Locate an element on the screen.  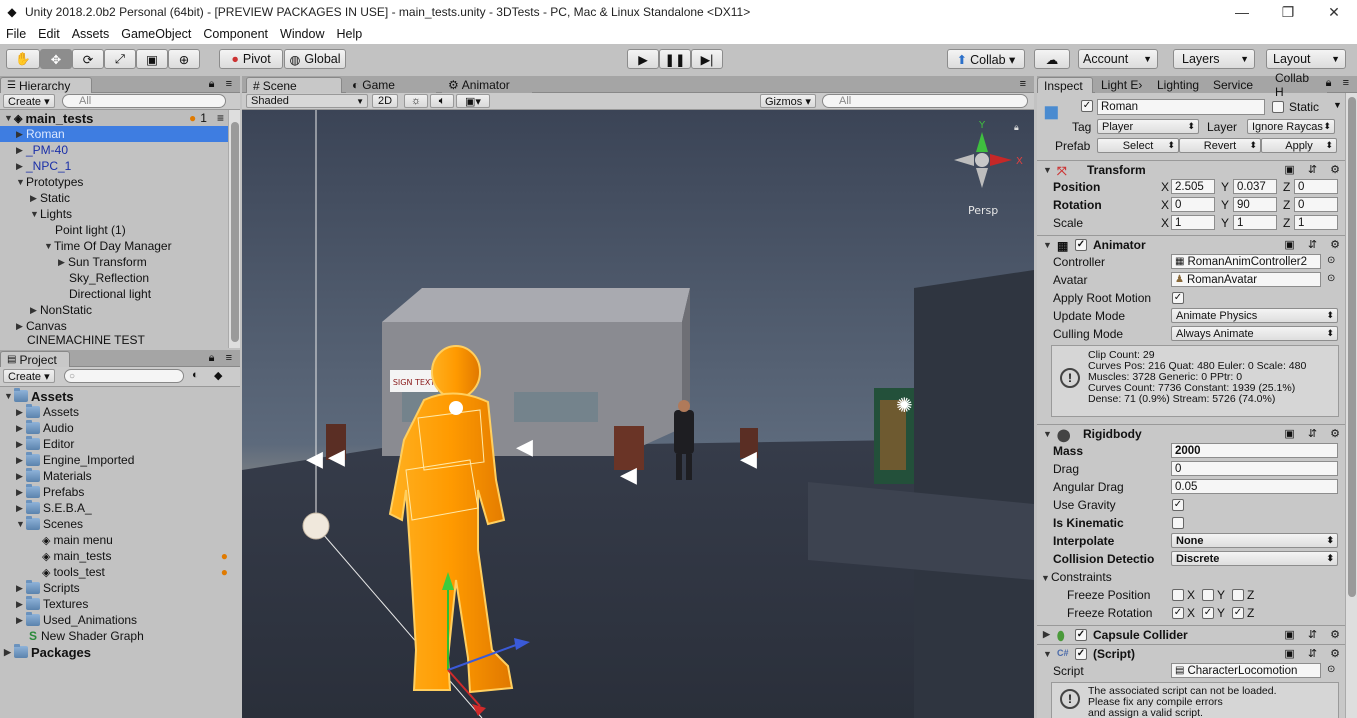
project-item-seba: ▶ S.E.B.A_ is located at coordinates (120, 508).